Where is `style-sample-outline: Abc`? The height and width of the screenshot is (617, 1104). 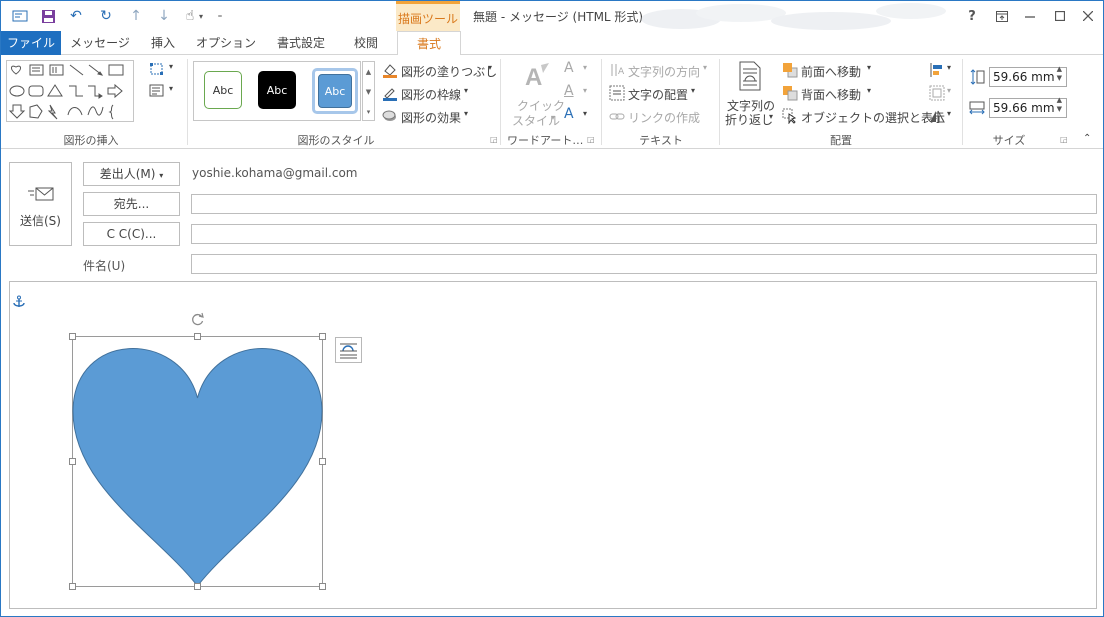 style-sample-outline: Abc is located at coordinates (223, 90).